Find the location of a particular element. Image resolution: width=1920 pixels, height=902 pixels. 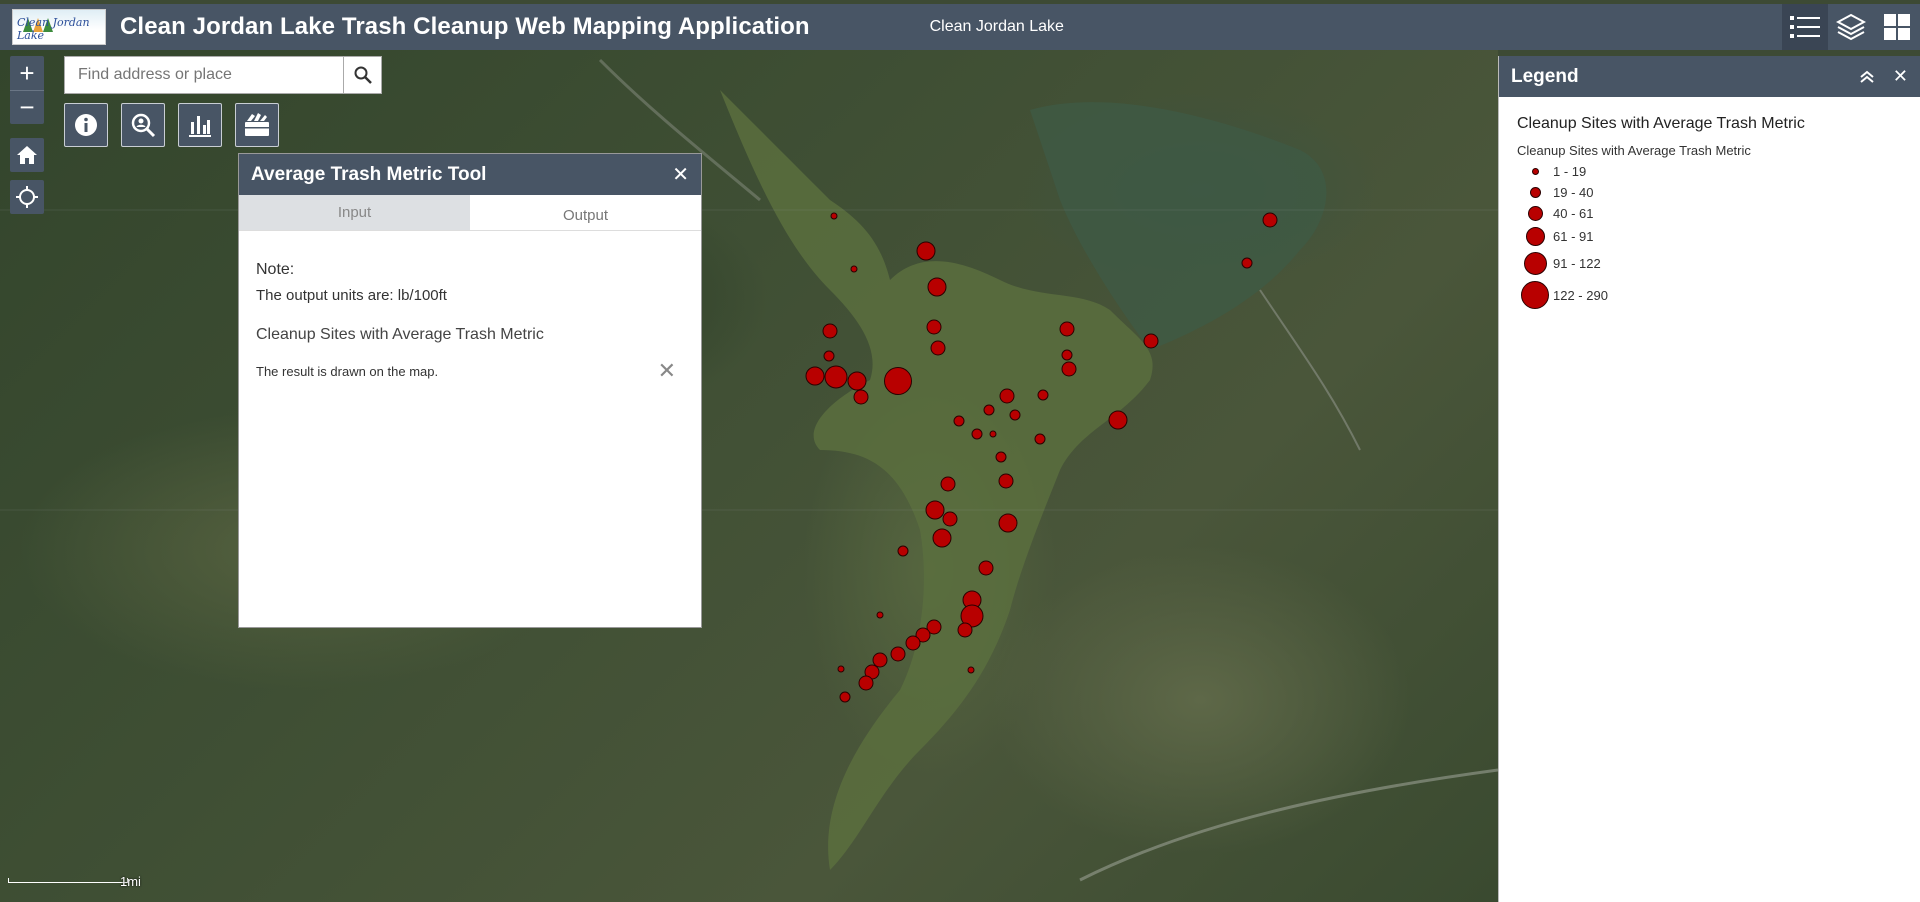

legend-label: 61 - 91 is located at coordinates (1573, 236).